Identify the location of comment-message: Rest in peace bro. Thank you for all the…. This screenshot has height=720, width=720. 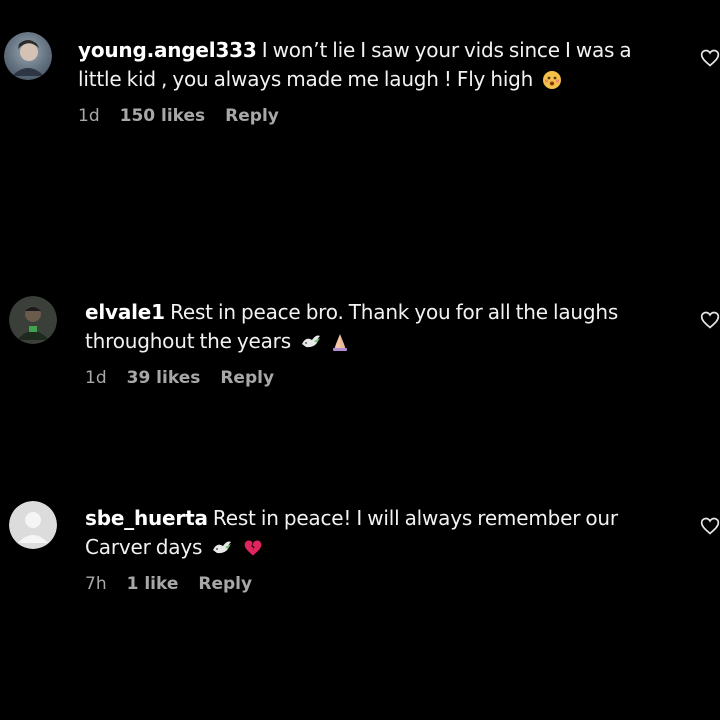
(352, 326).